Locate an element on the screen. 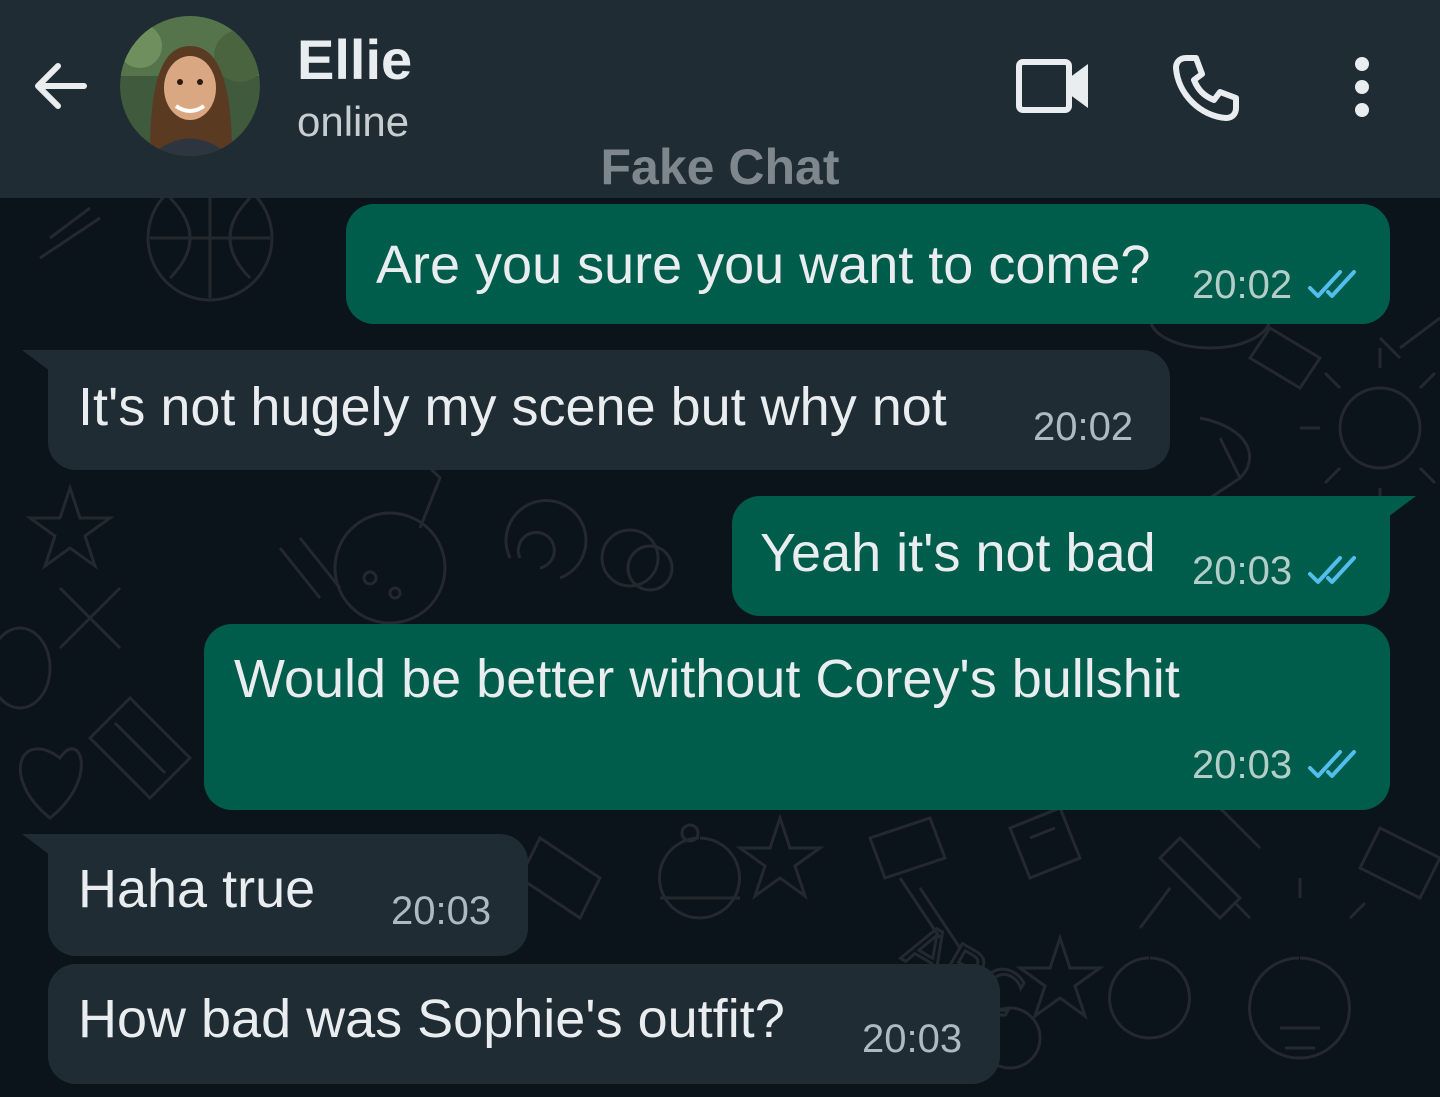 The width and height of the screenshot is (1440, 1097). watermark-text: Fake Chat is located at coordinates (720, 167).